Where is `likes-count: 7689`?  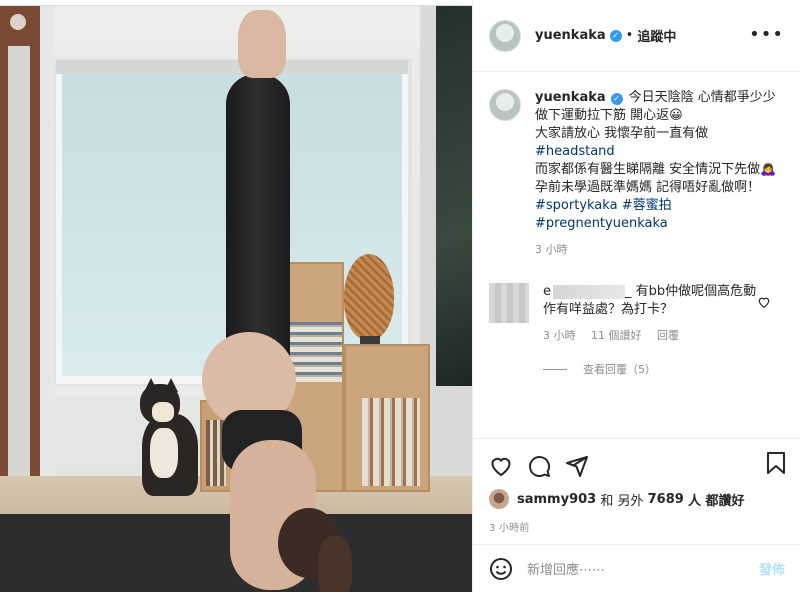
likes-count: 7689 is located at coordinates (666, 499).